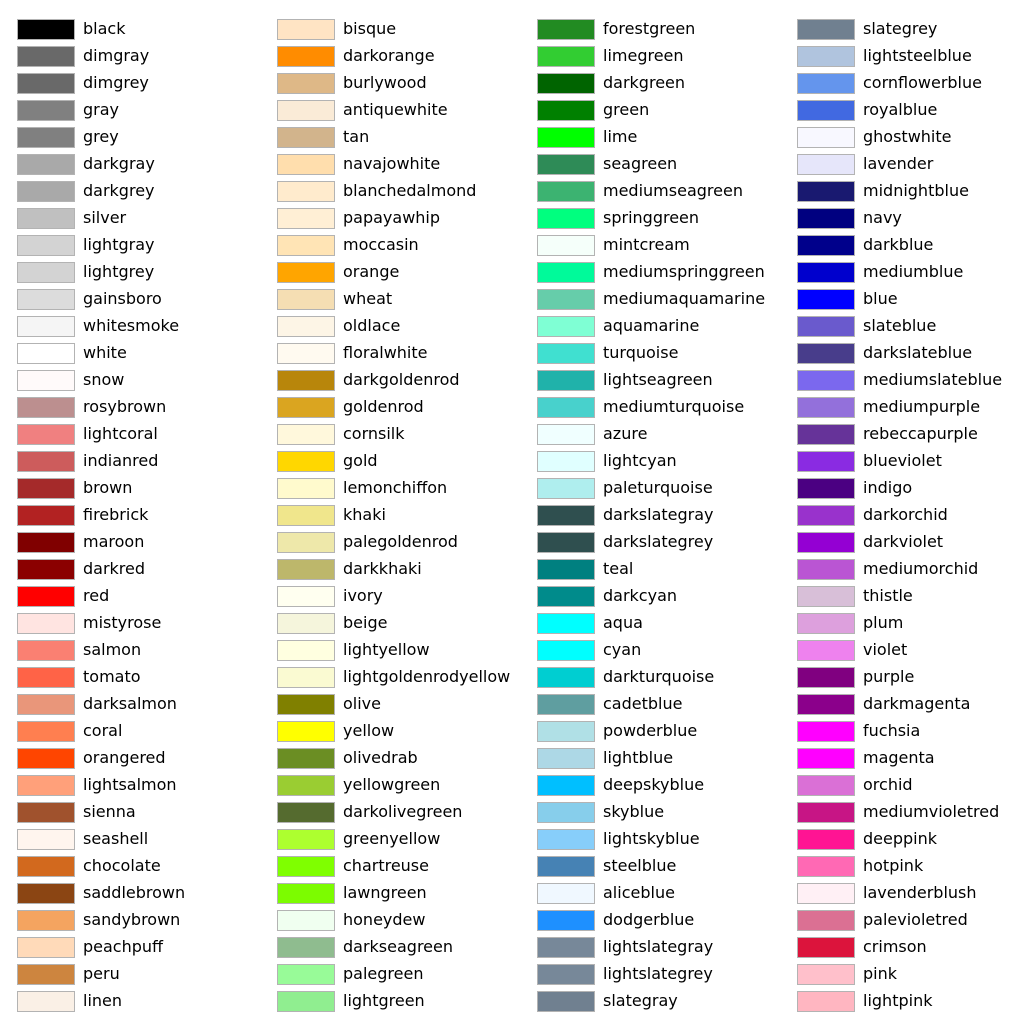 The width and height of the screenshot is (1024, 1032). Describe the element at coordinates (306, 461) in the screenshot. I see `color-swatch-gold` at that location.